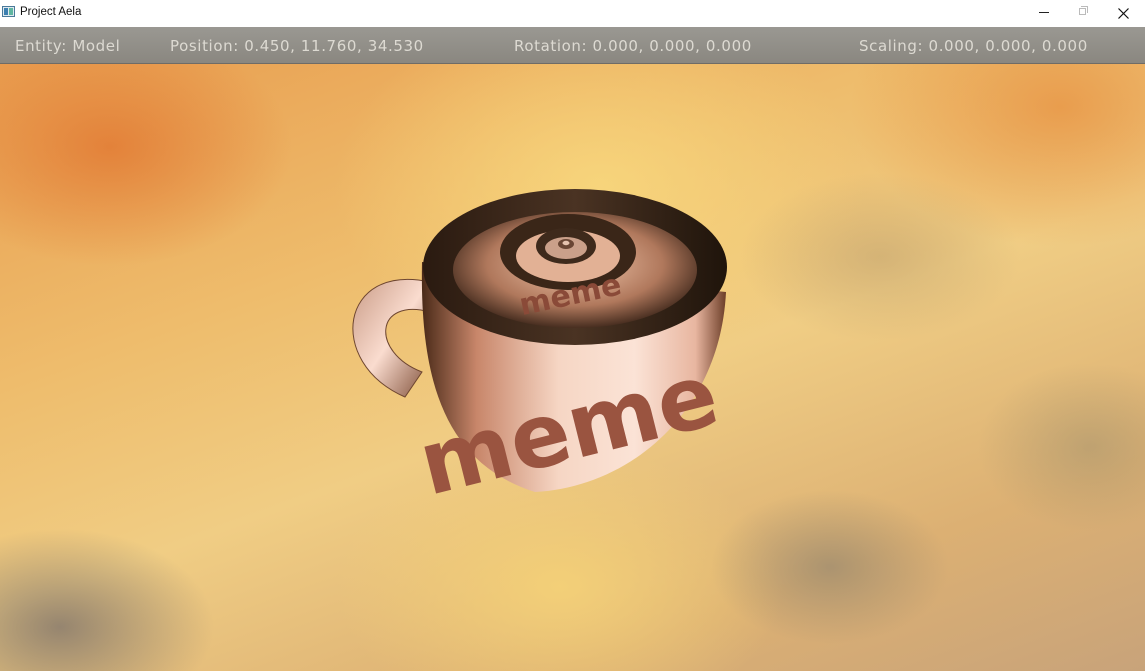  I want to click on entity-label: Entity: Model, so click(68, 46).